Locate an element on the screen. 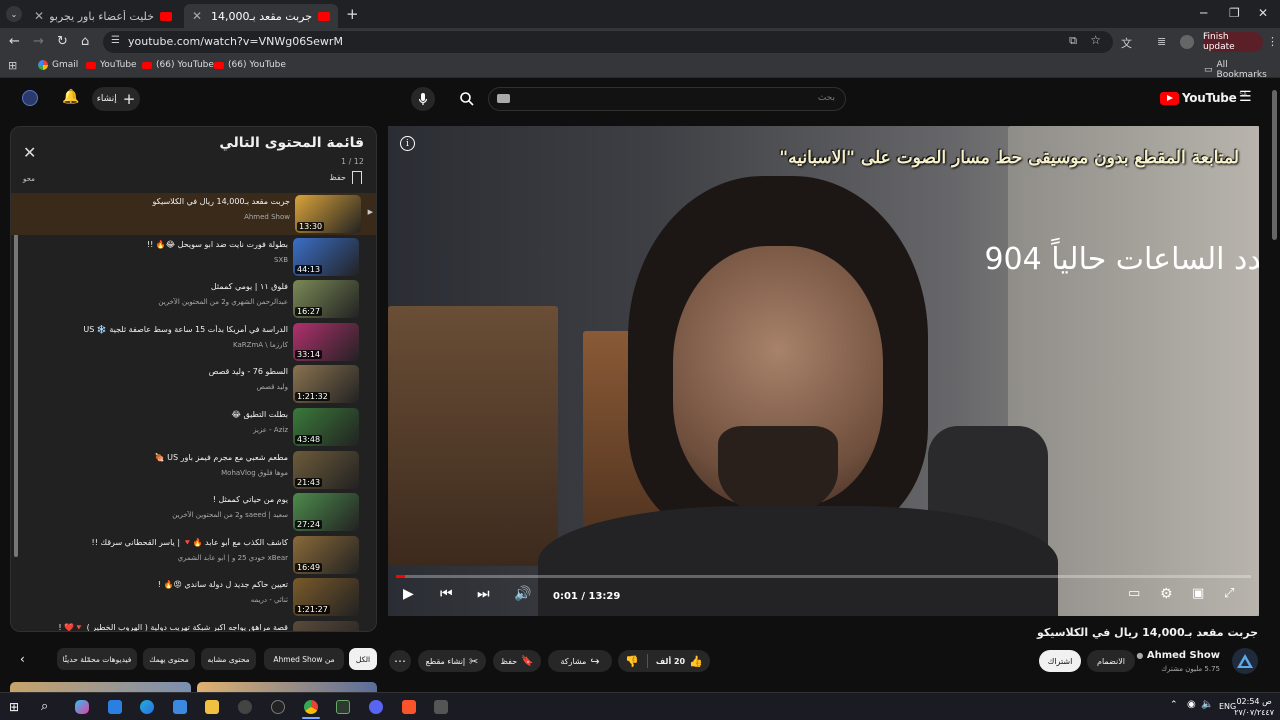 This screenshot has height=720, width=1280. browser-tab-2: جربت مقعد بـ14,000 ريال في الكلاسيكو ✕ is located at coordinates (261, 16).